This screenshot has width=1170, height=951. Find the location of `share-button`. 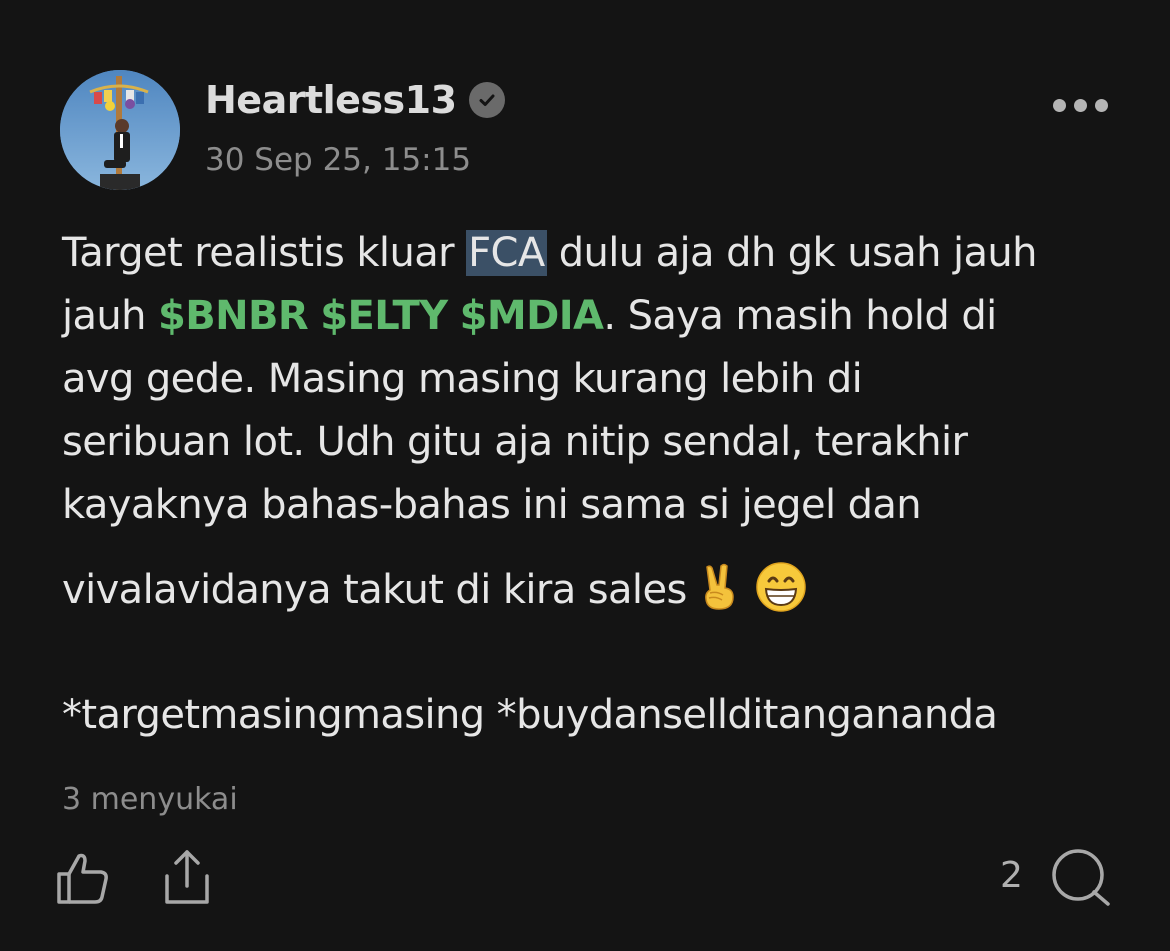

share-button is located at coordinates (187, 877).